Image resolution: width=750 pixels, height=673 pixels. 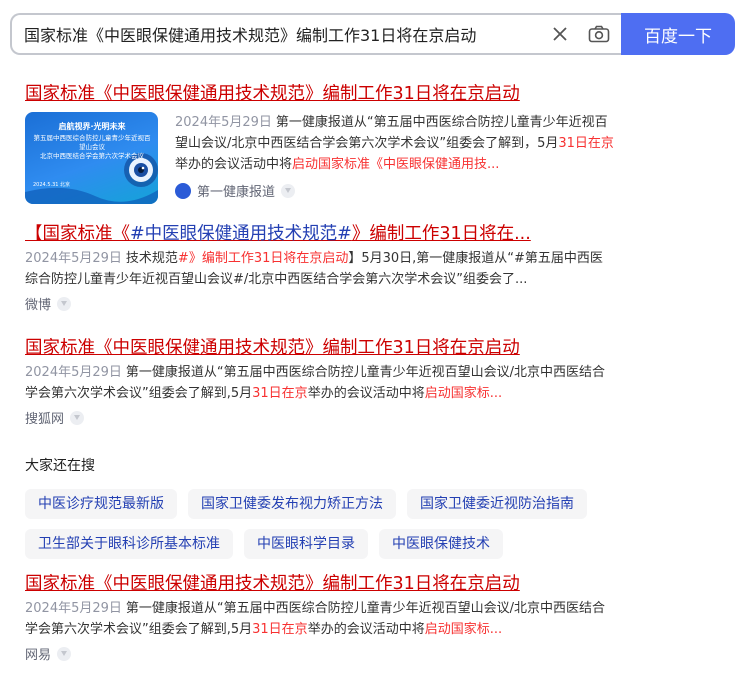 I want to click on related-heading: 大家还在搜, so click(x=60, y=466).